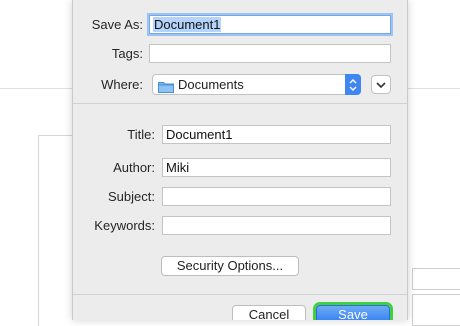 This screenshot has height=326, width=460. What do you see at coordinates (211, 84) in the screenshot?
I see `where-value: Documents` at bounding box center [211, 84].